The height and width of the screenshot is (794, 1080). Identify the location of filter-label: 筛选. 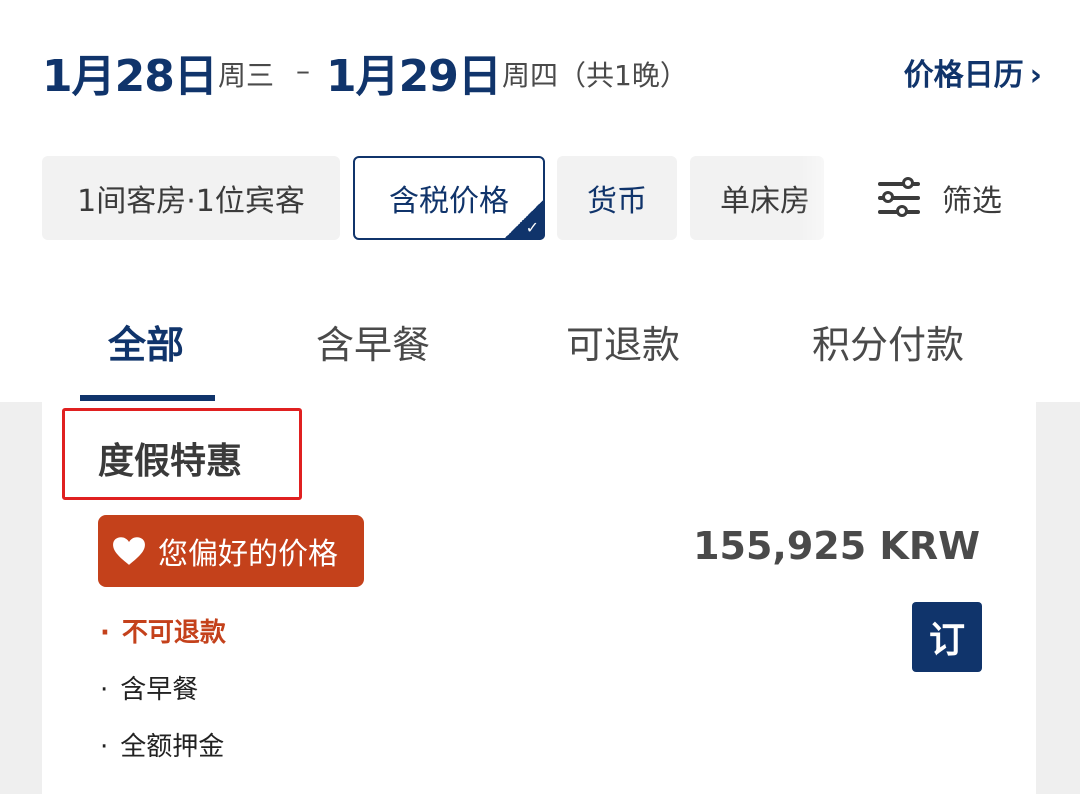
(972, 201).